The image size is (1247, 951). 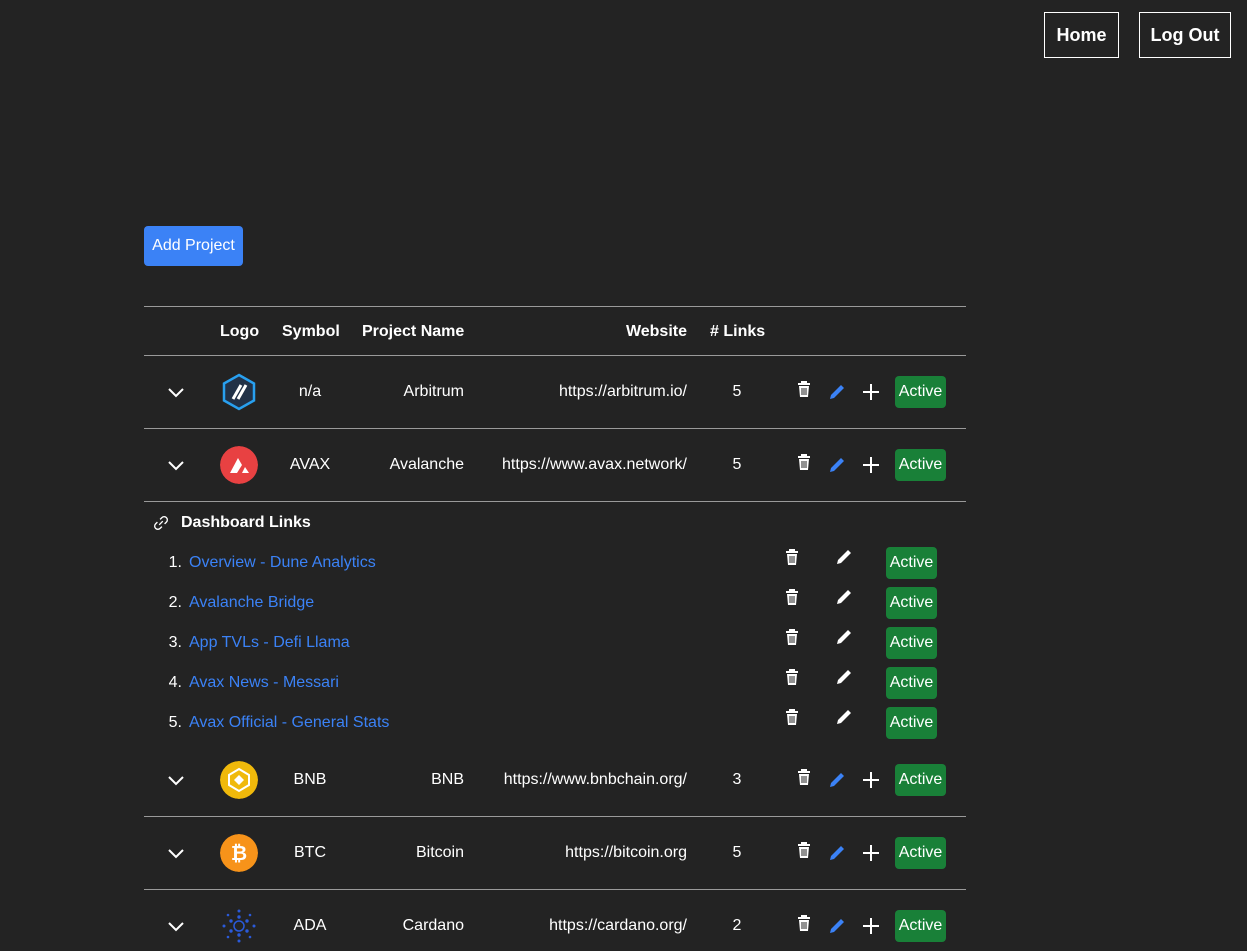 I want to click on link-number: 2., so click(x=175, y=602).